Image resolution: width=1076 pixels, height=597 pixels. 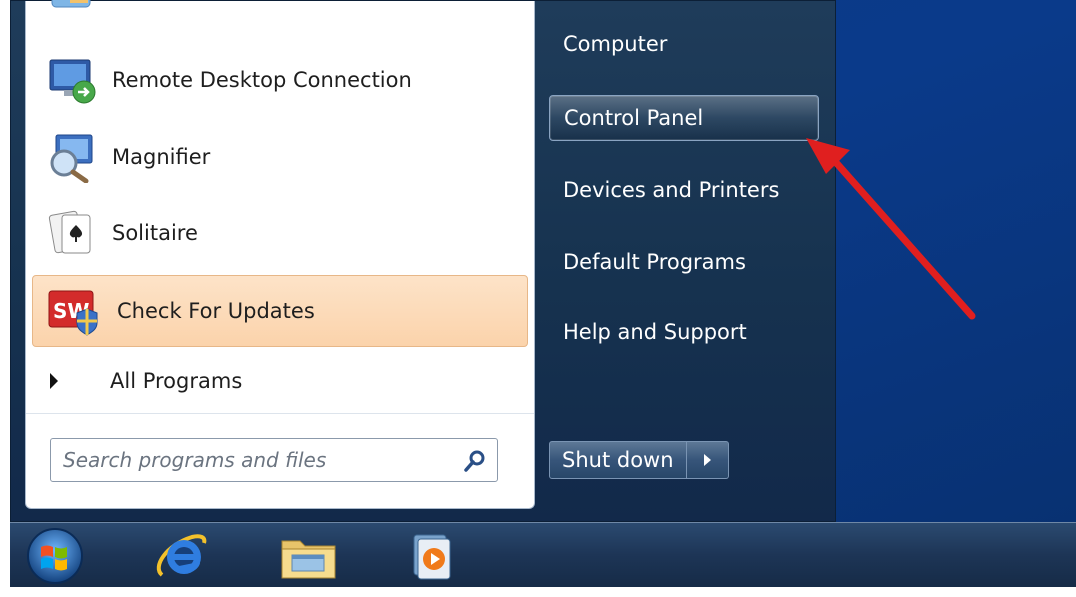 What do you see at coordinates (281, 233) in the screenshot?
I see `program-solitaire: Solitaire` at bounding box center [281, 233].